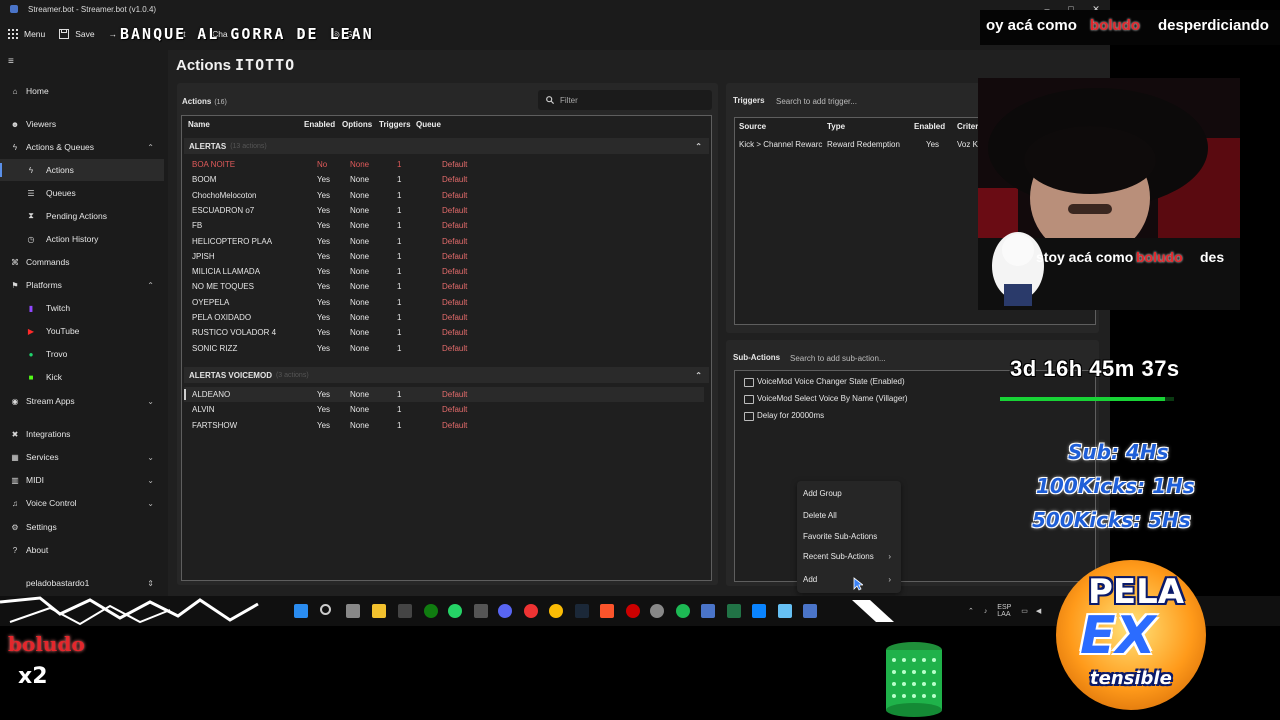  Describe the element at coordinates (234, 333) in the screenshot. I see `action-name: RUSTICO VOLADOR 4` at that location.